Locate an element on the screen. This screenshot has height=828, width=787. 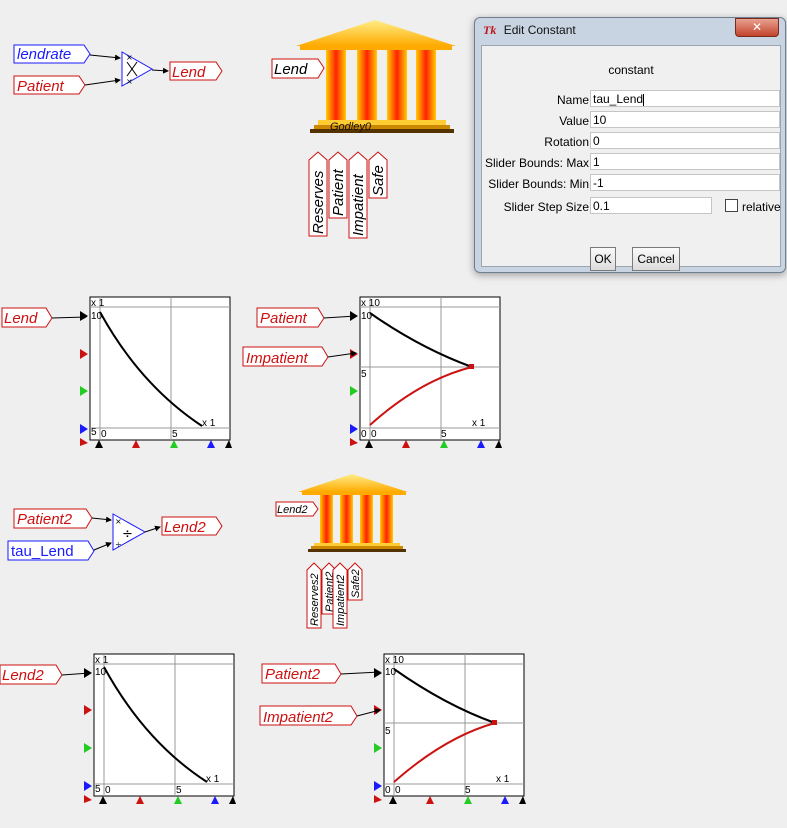
godley-2-stock-impatient2: Impatient2 is located at coordinates (340, 595).